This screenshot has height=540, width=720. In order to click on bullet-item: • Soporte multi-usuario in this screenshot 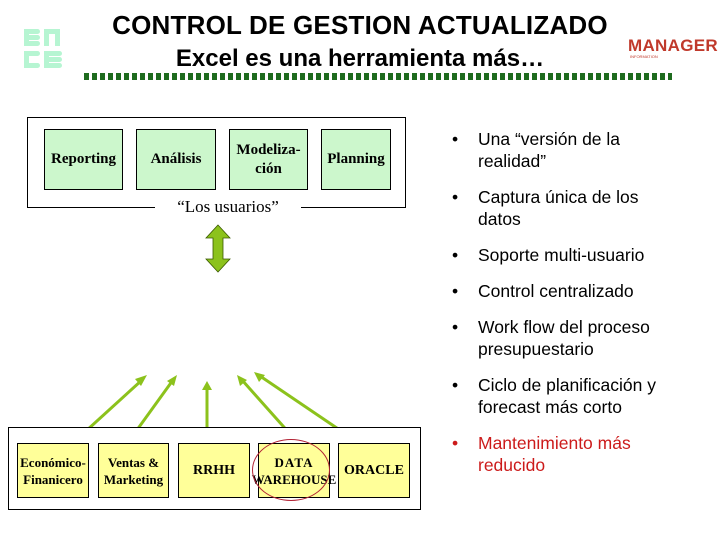, I will do `click(583, 255)`.